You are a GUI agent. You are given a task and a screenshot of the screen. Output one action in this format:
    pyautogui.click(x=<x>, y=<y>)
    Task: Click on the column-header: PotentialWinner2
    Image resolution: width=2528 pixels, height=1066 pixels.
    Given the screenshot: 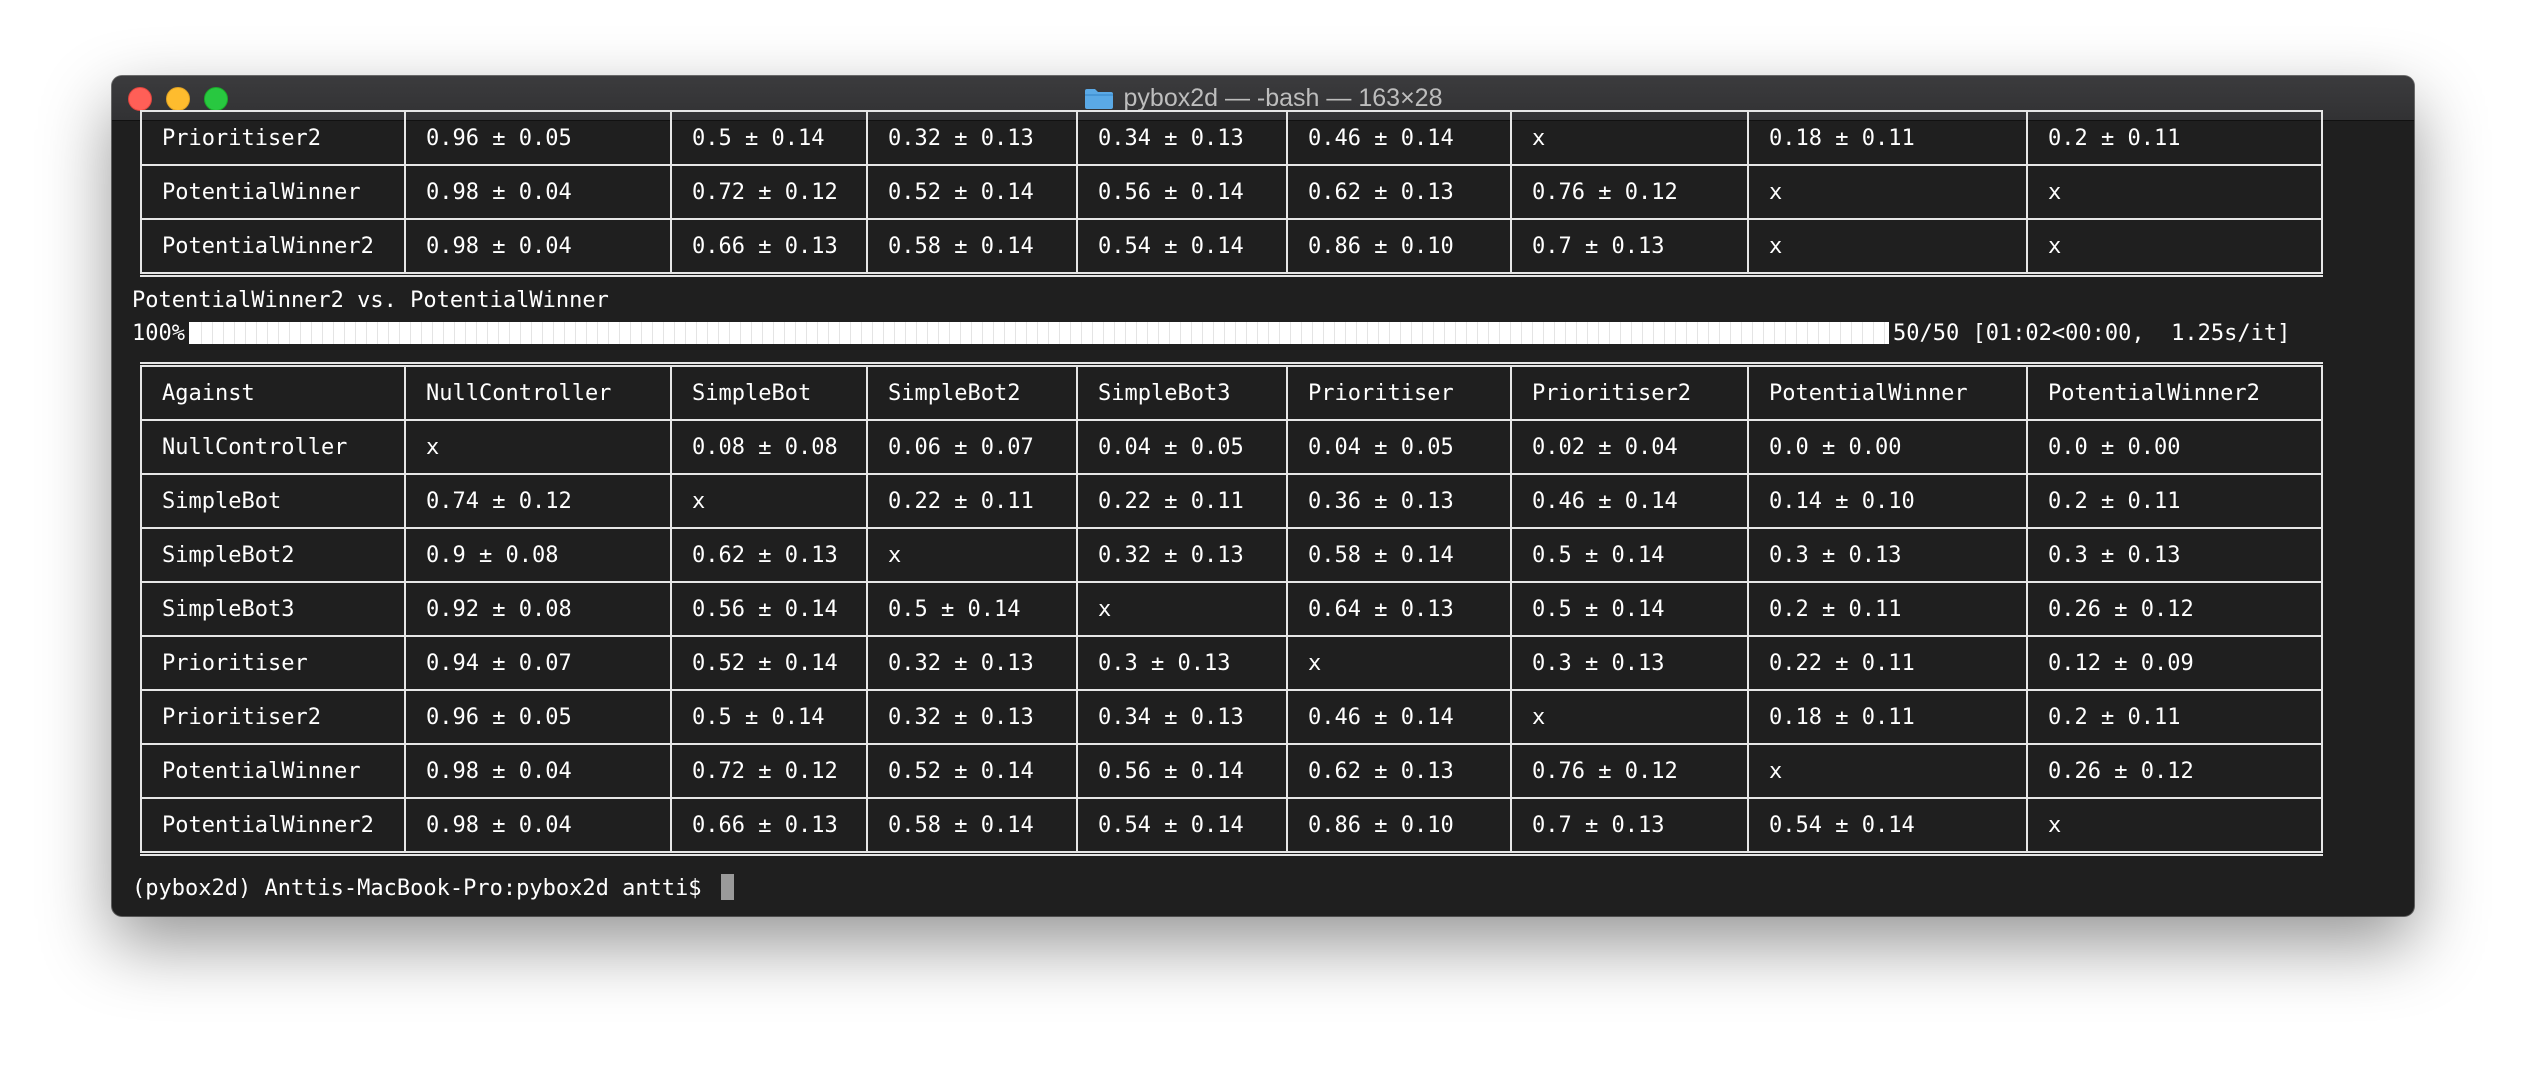 What is the action you would take?
    pyautogui.click(x=2174, y=392)
    